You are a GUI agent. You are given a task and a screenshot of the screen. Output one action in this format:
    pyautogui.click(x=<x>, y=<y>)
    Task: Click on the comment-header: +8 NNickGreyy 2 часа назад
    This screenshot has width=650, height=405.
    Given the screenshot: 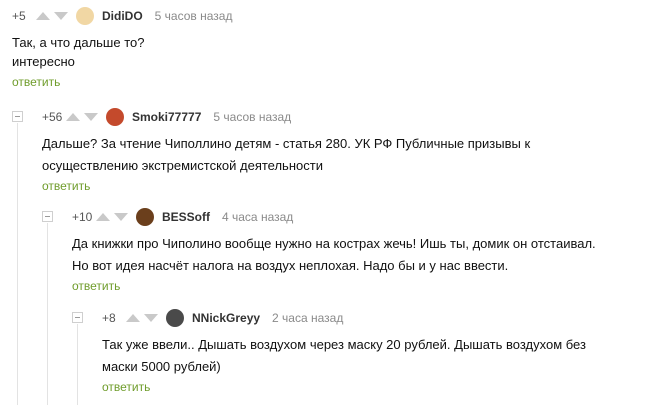 What is the action you would take?
    pyautogui.click(x=344, y=318)
    